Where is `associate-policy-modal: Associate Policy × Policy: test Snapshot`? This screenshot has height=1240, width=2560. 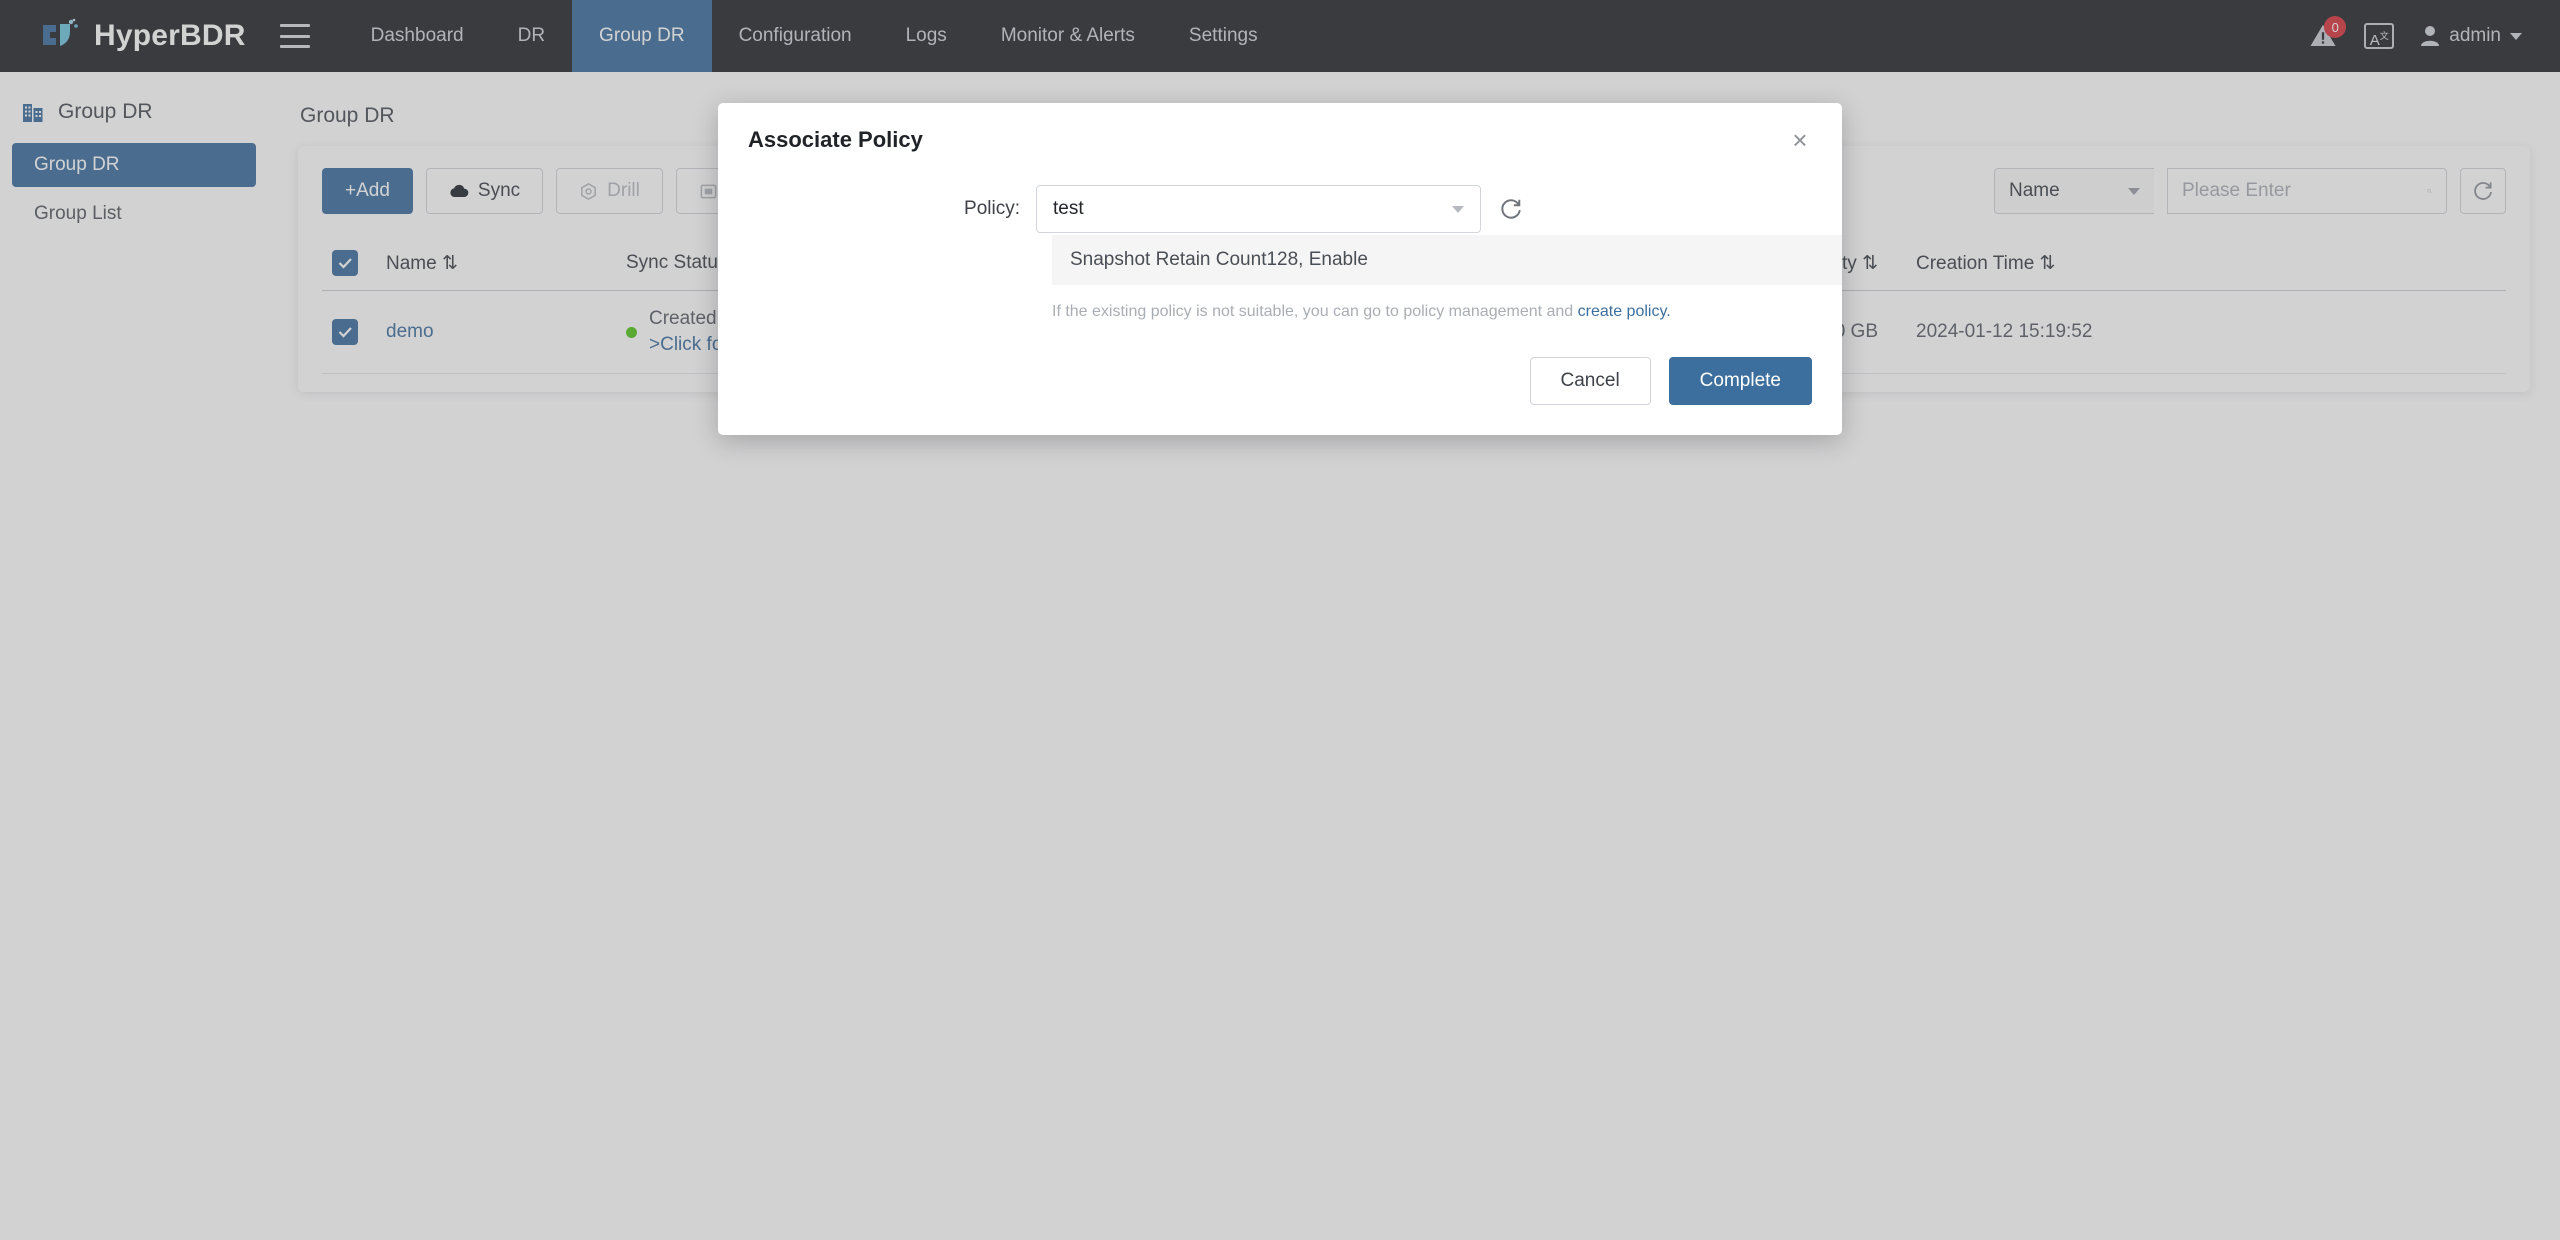
associate-policy-modal: Associate Policy × Policy: test Snapshot is located at coordinates (1280, 269).